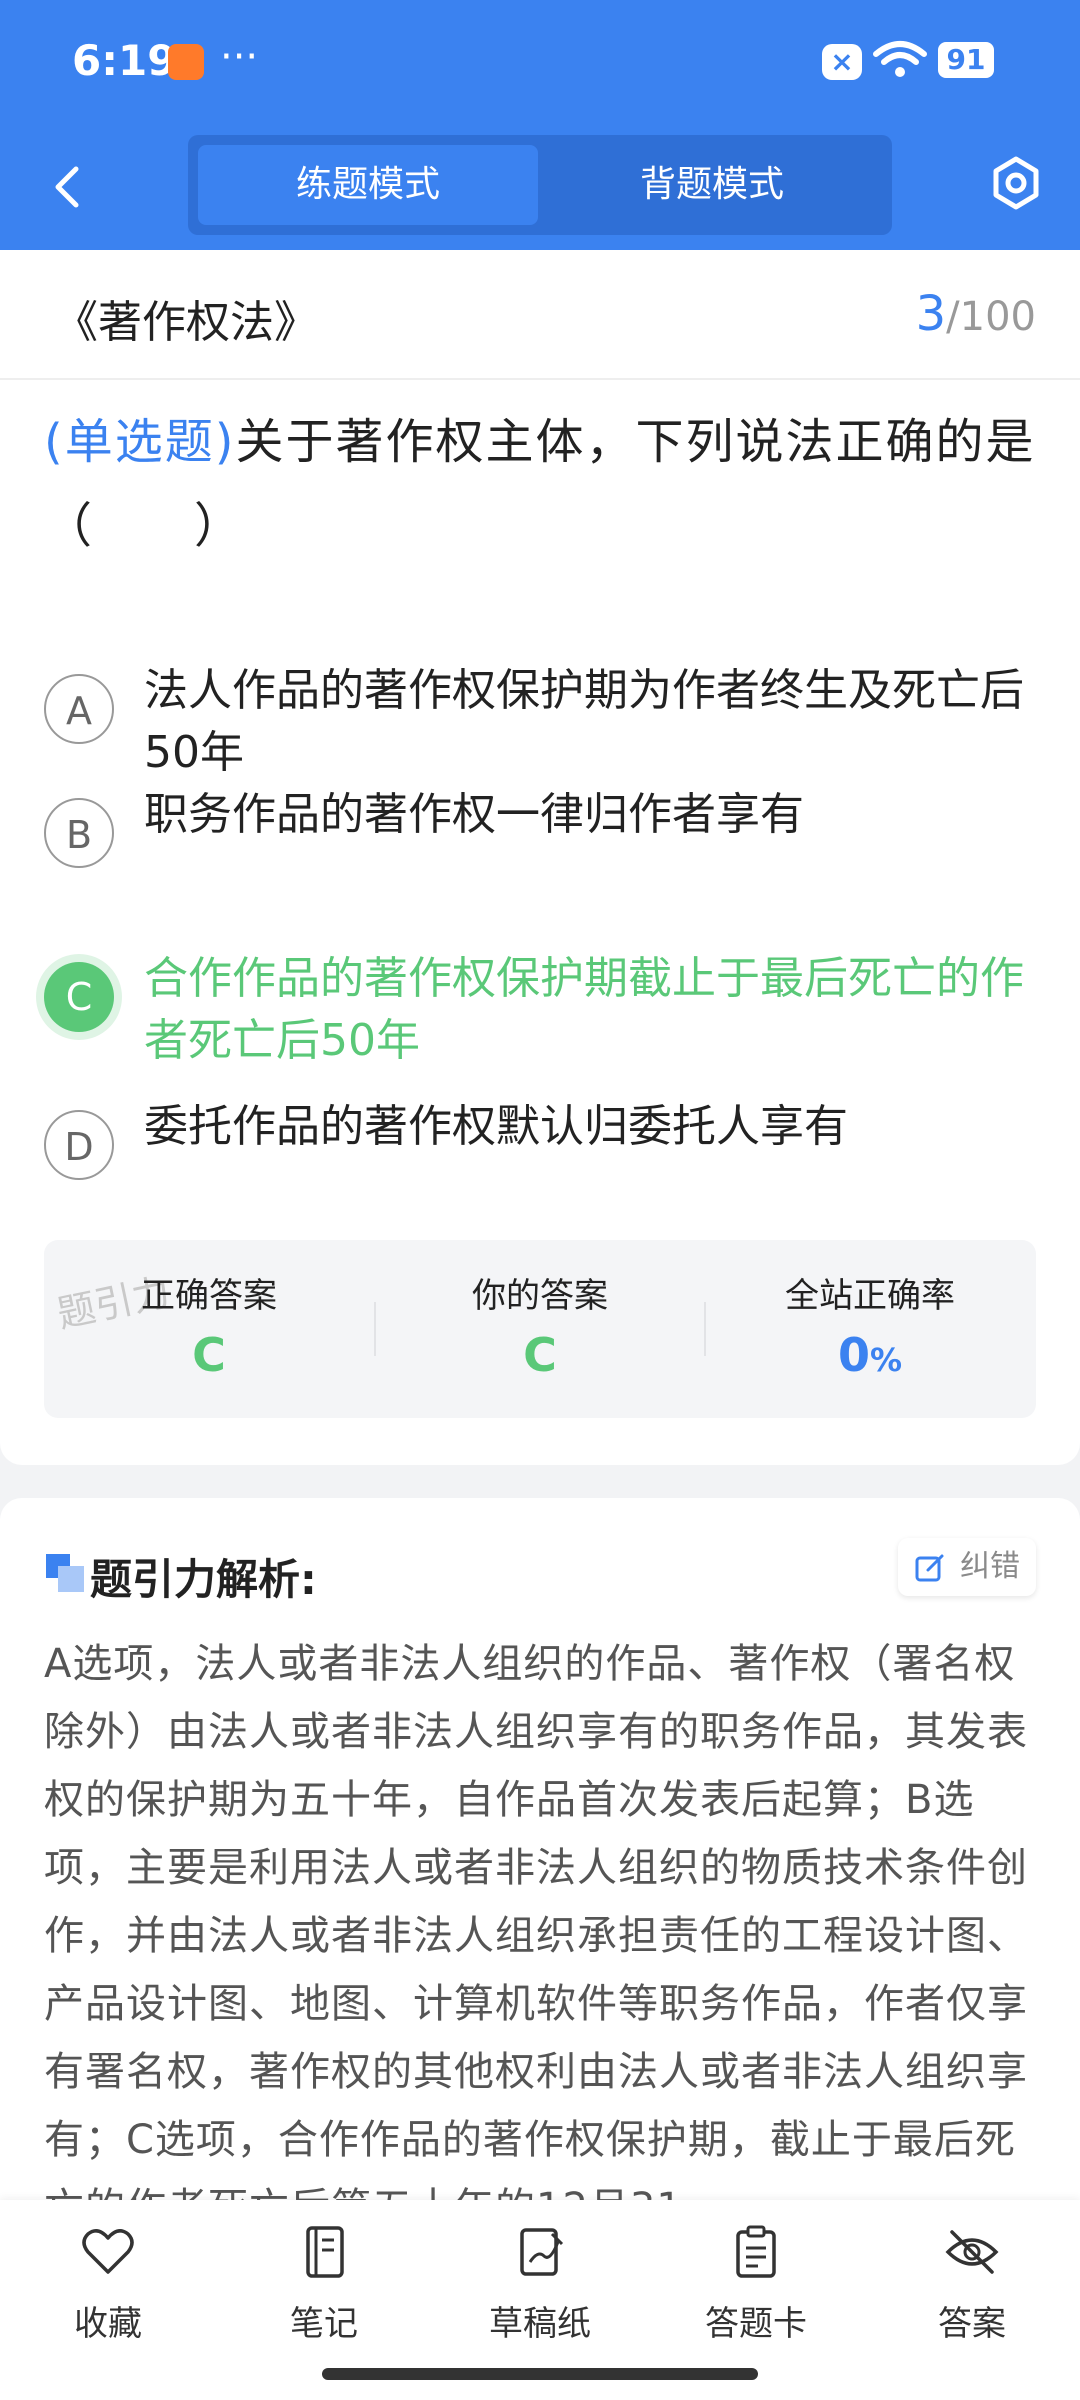 This screenshot has height=2400, width=1080. I want to click on your-answer-col: 你的答案 C, so click(540, 1329).